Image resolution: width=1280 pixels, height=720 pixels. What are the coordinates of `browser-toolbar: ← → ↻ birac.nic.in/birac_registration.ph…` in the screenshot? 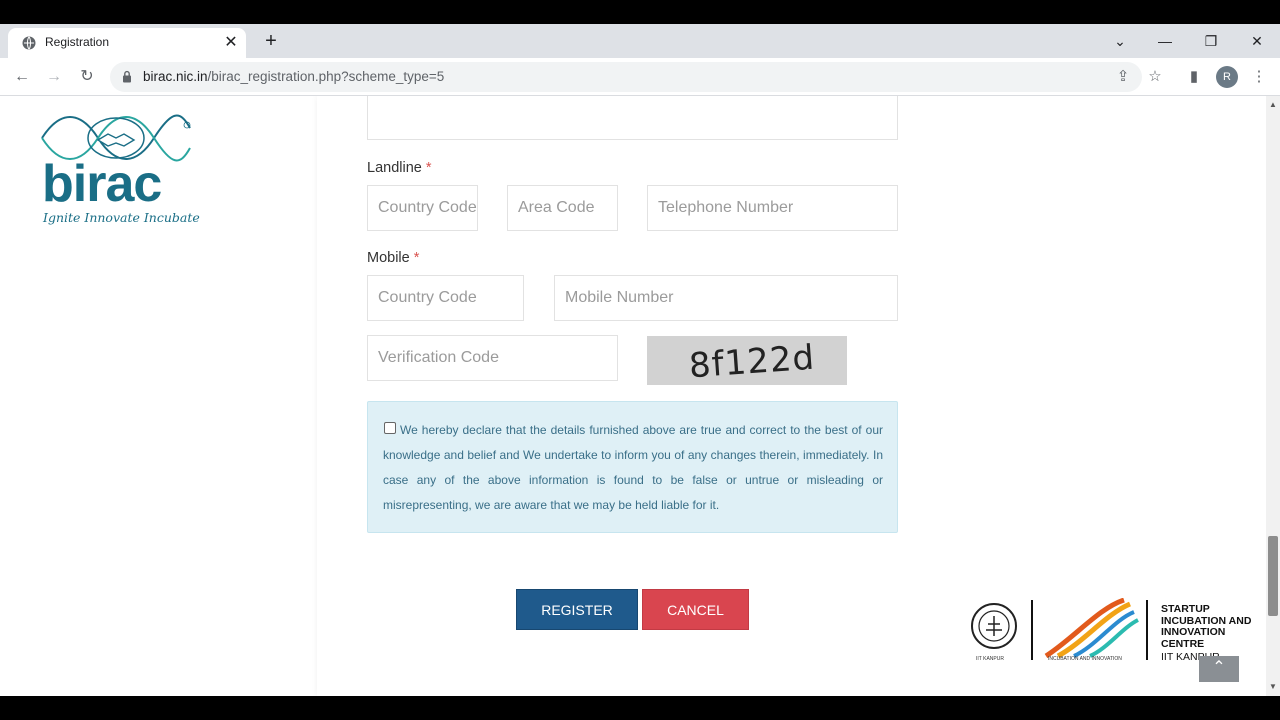 It's located at (640, 77).